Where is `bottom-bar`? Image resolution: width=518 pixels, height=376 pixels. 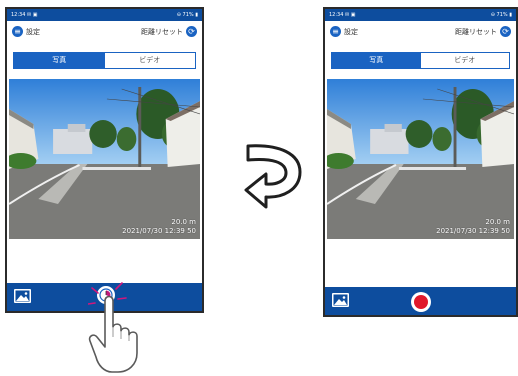
bottom-bar is located at coordinates (420, 301).